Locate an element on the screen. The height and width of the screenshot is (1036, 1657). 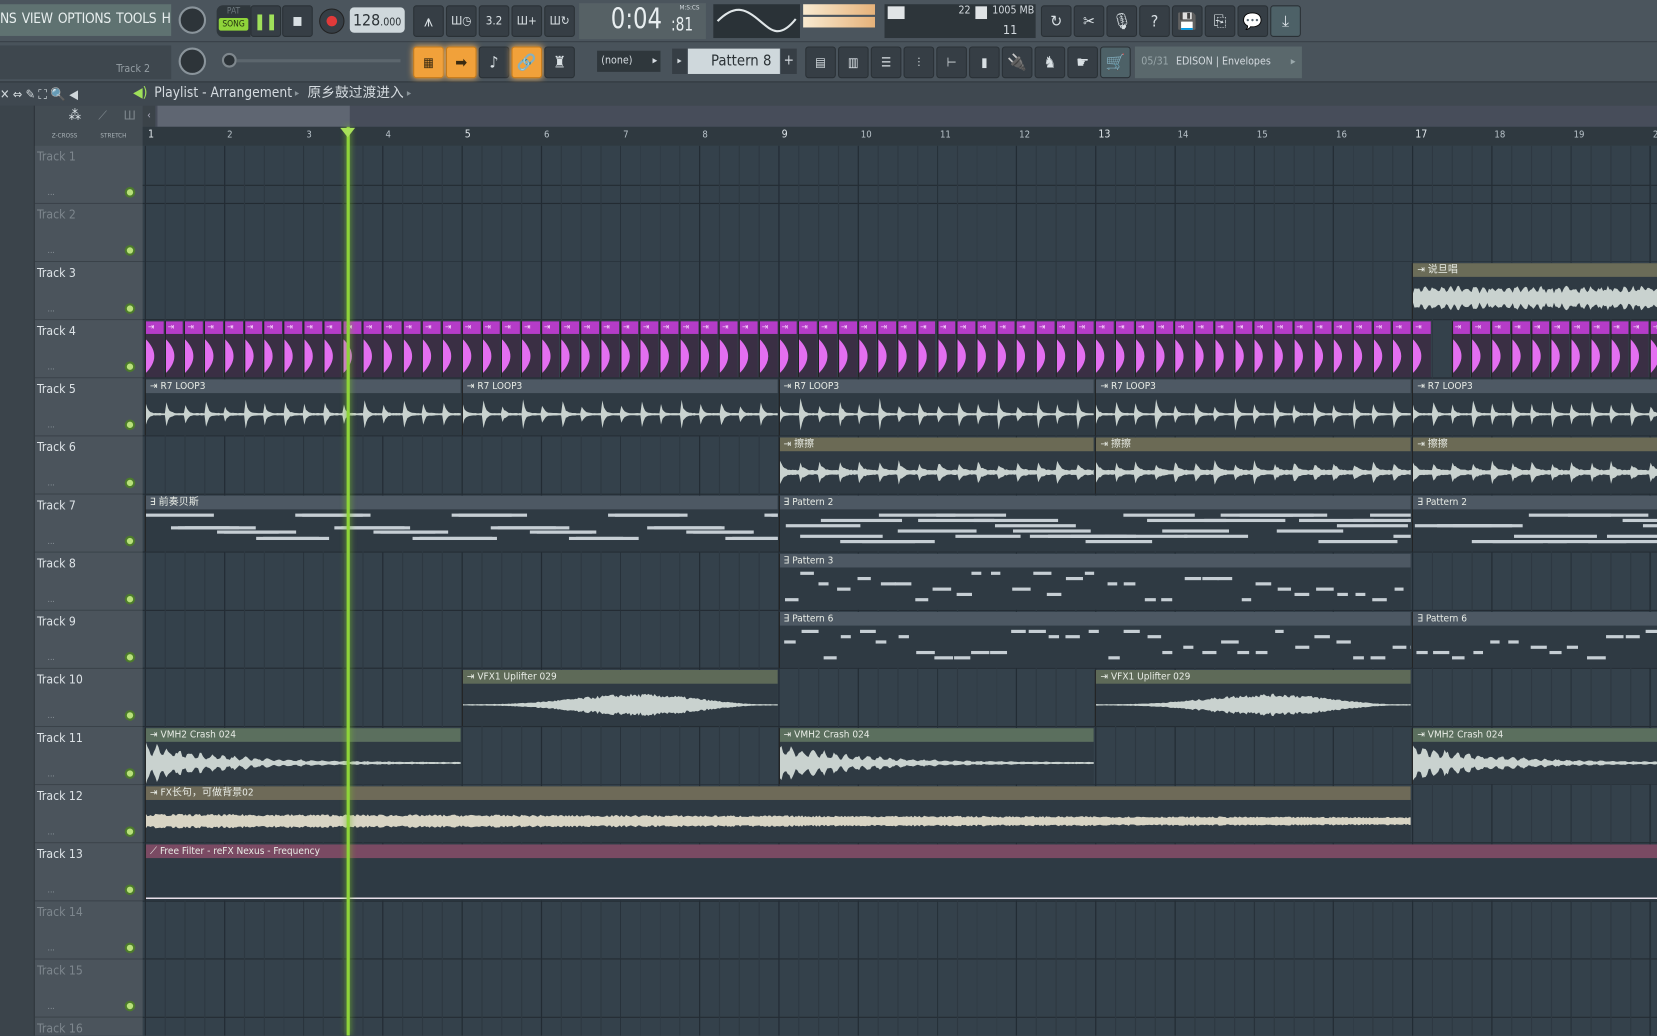
speaker-icon: ◀) is located at coordinates (140, 93).